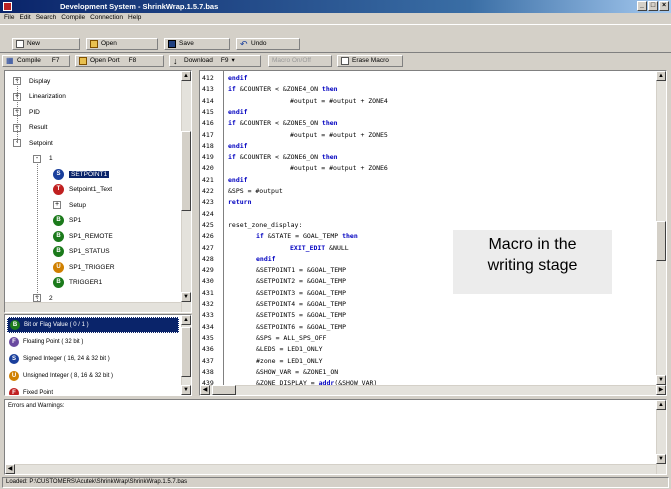 The height and width of the screenshot is (489, 671). What do you see at coordinates (197, 44) in the screenshot?
I see `save-button: Save` at bounding box center [197, 44].